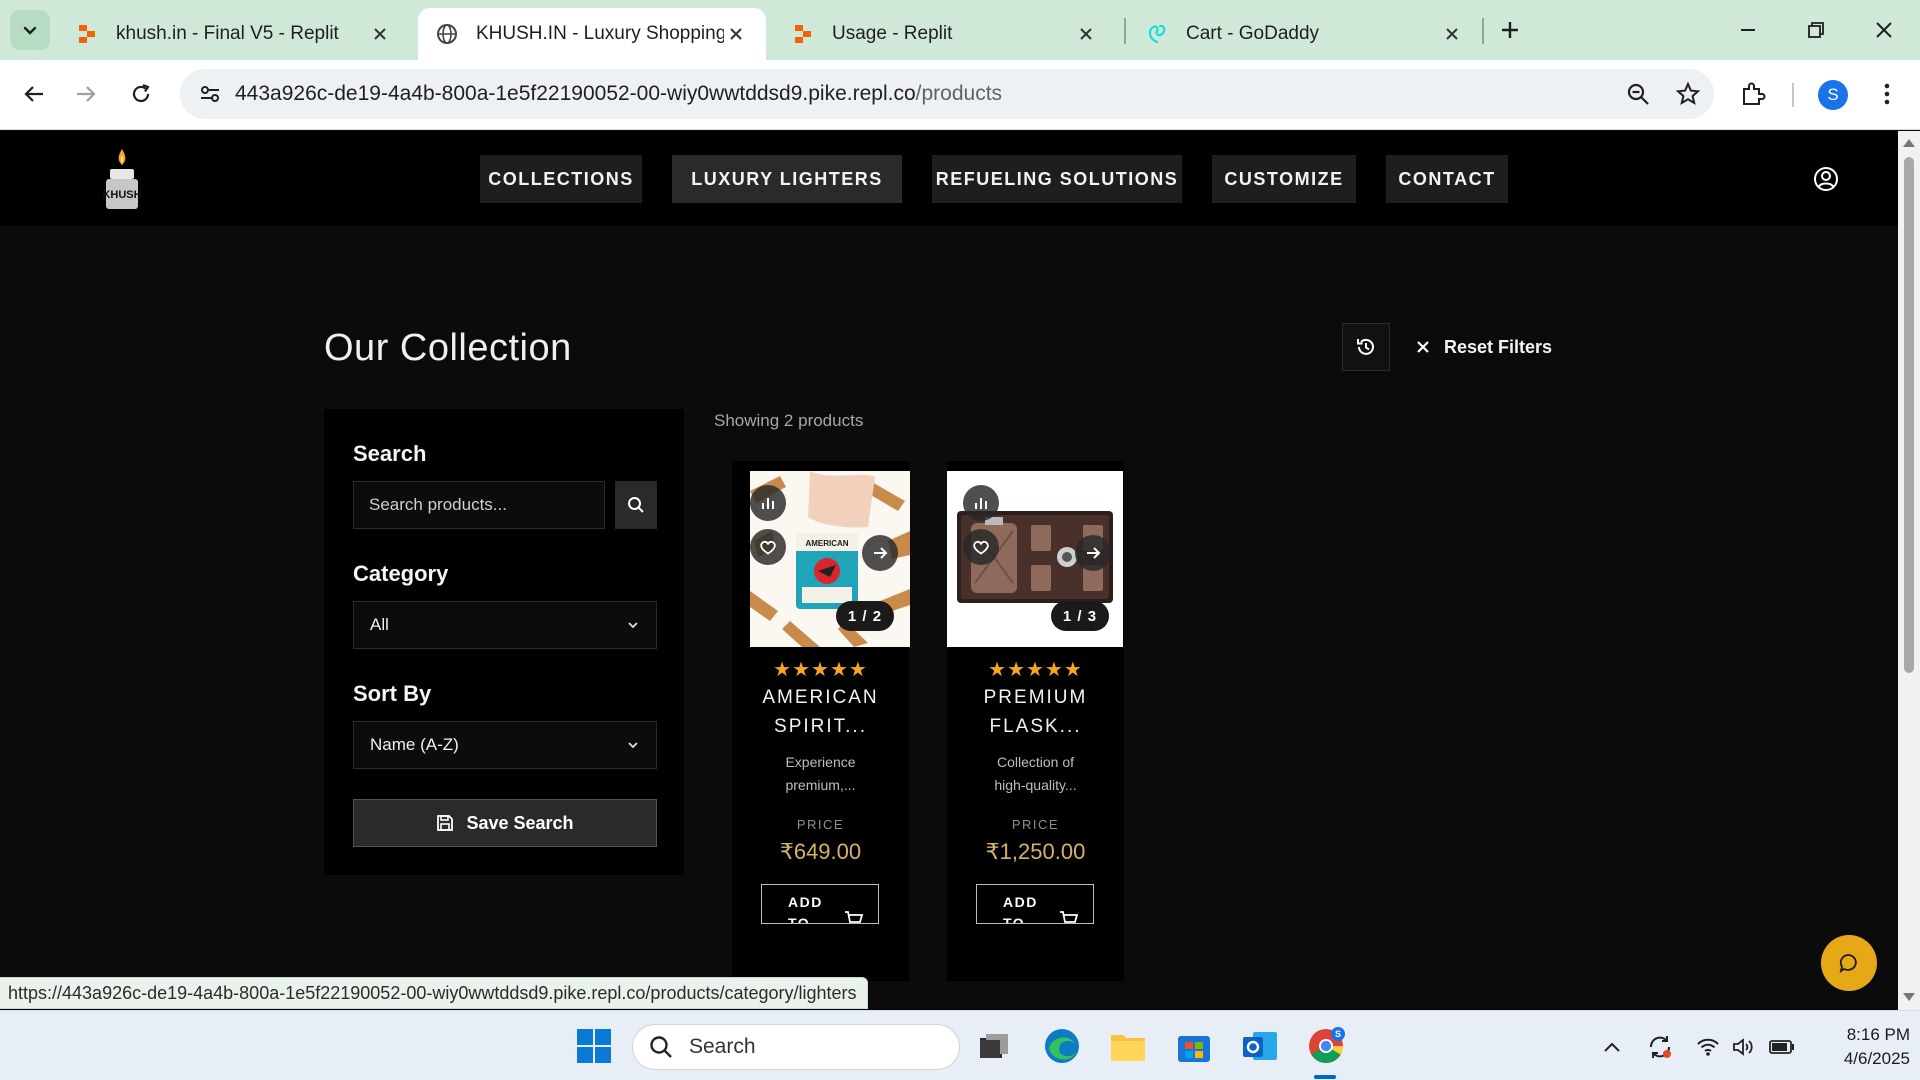 This screenshot has height=1080, width=1920. What do you see at coordinates (799, 919) in the screenshot?
I see `add-to-cart-label: TO` at bounding box center [799, 919].